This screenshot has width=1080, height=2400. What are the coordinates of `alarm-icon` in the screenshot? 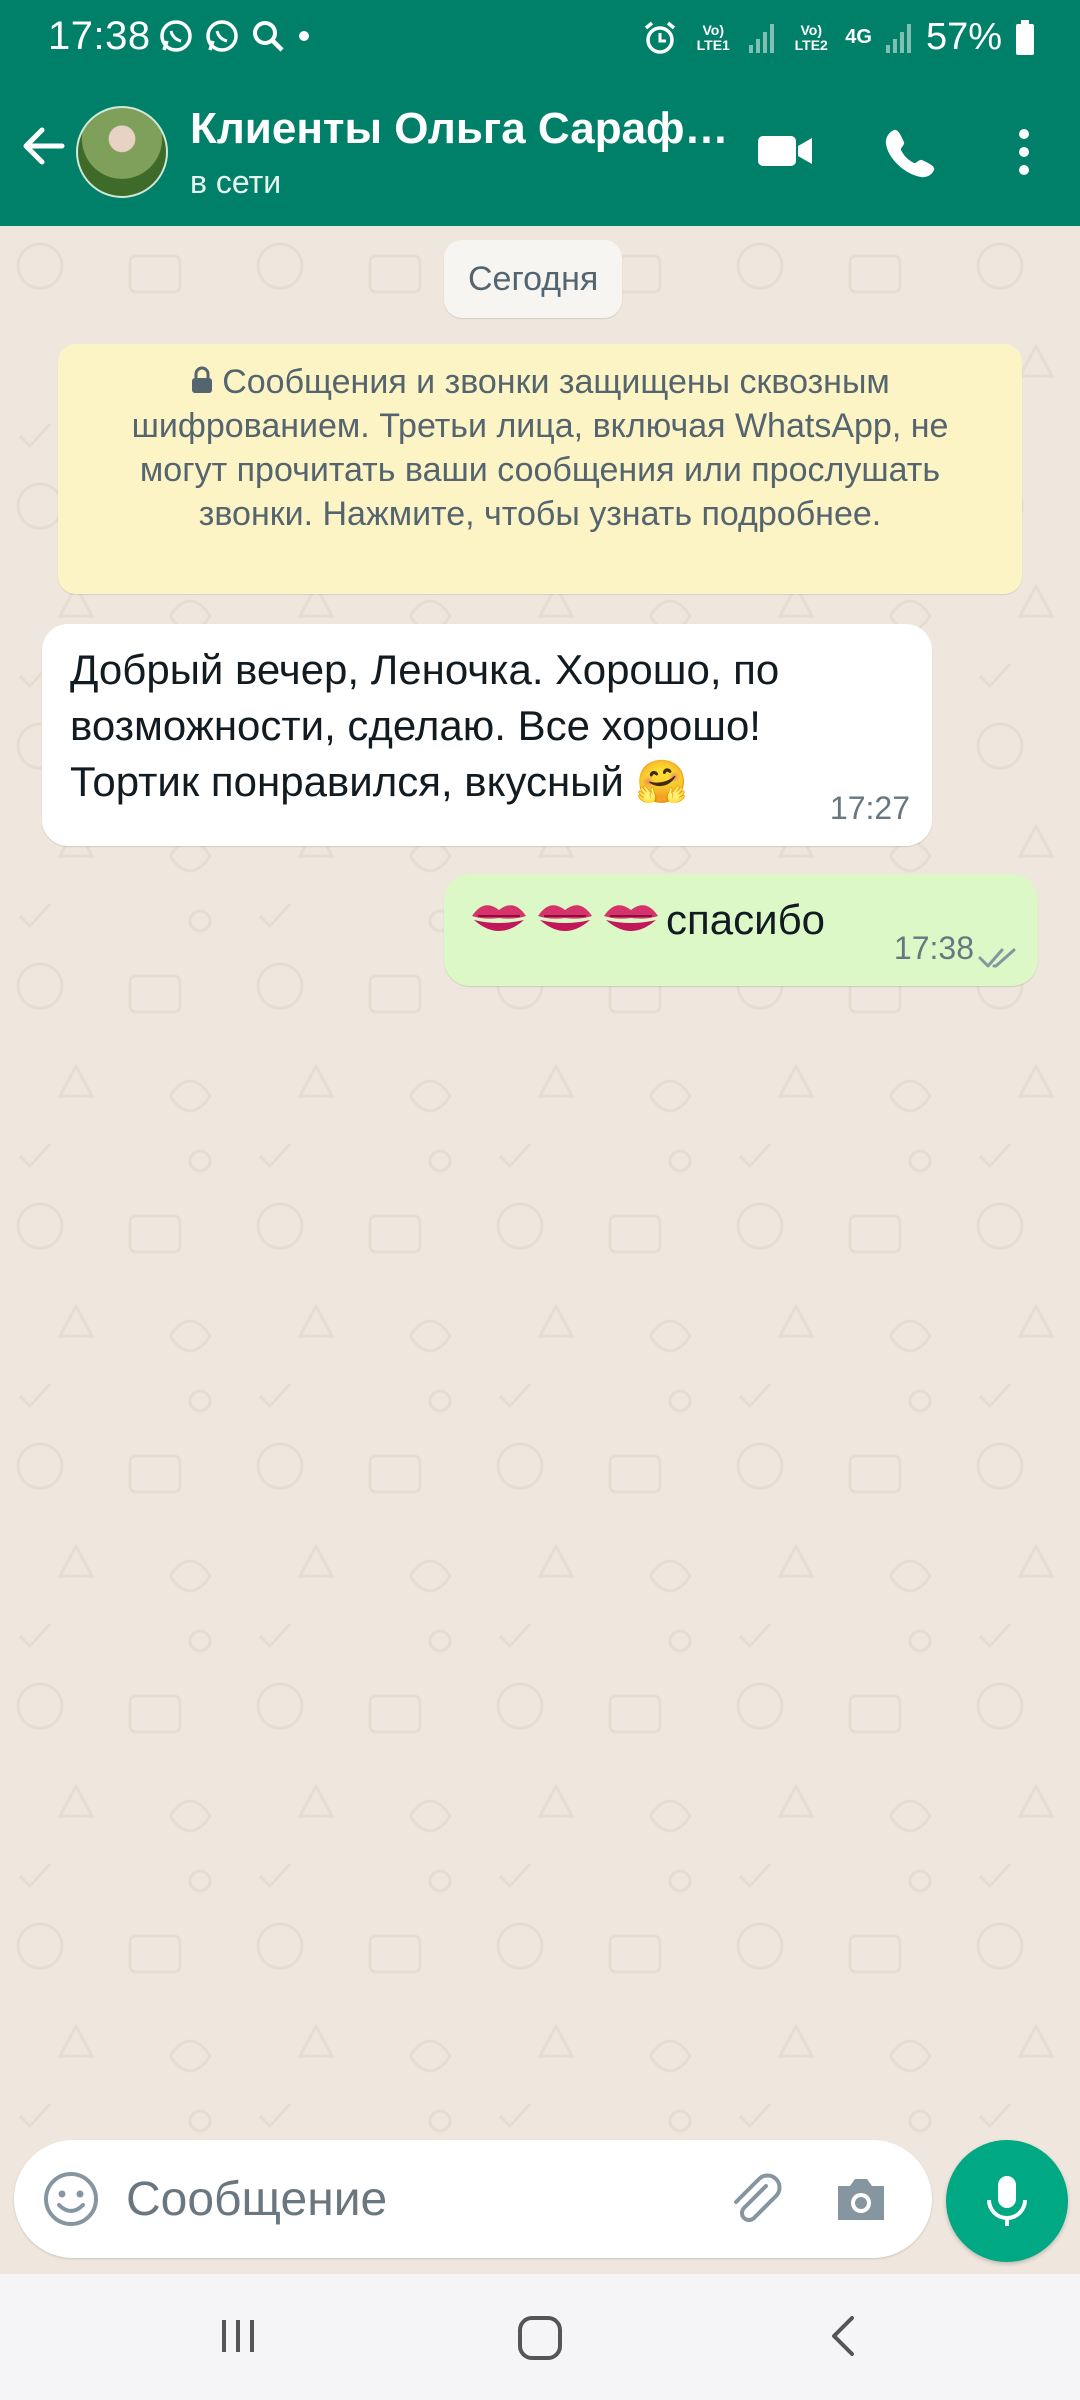 It's located at (660, 37).